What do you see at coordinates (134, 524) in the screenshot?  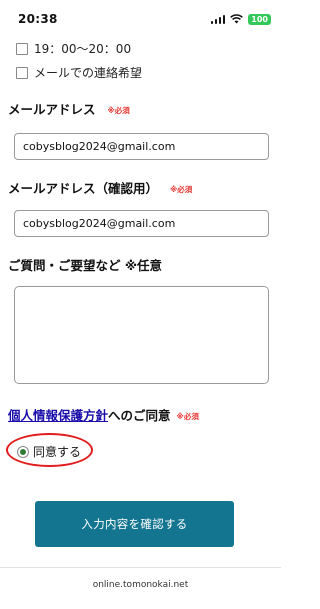 I see `confirm-input-button: 入力内容を確認する` at bounding box center [134, 524].